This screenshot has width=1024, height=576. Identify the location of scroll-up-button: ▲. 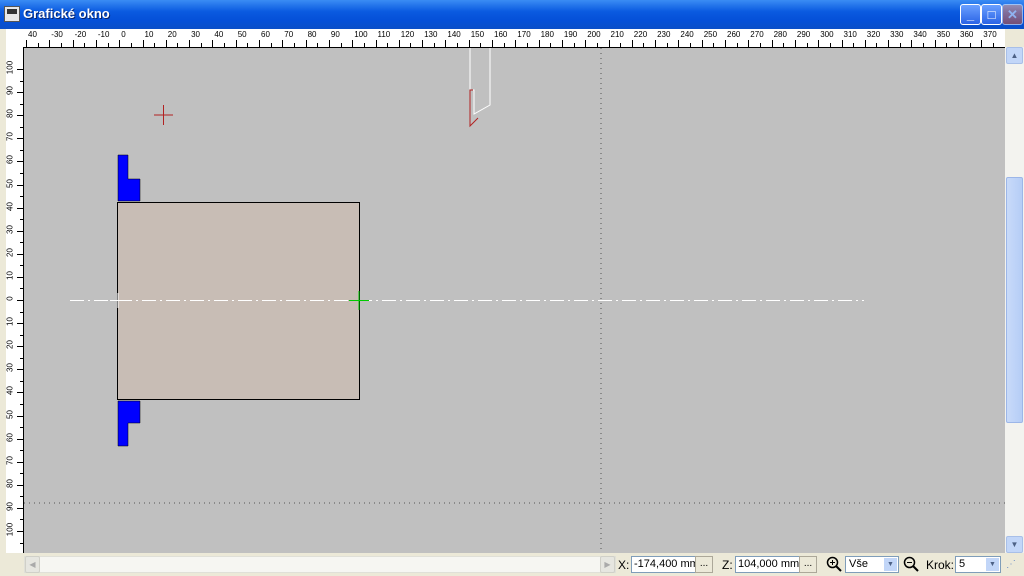
(1014, 55).